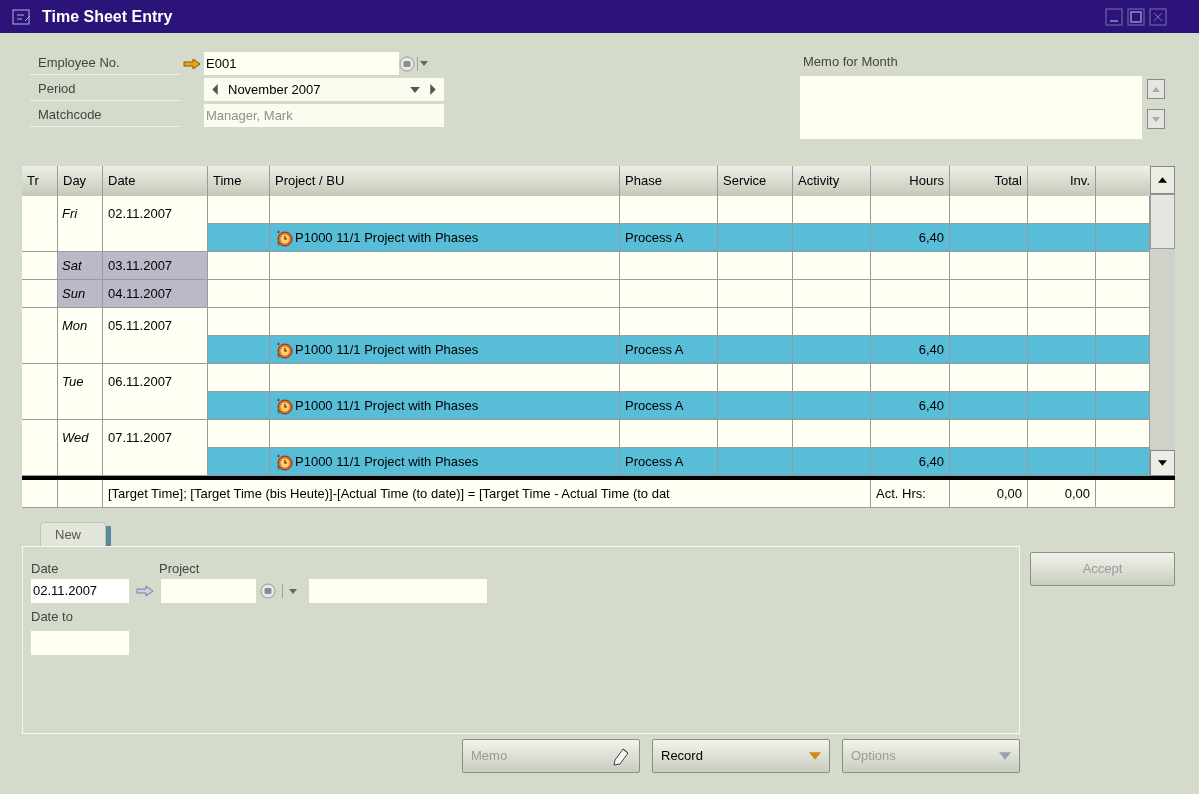  Describe the element at coordinates (755, 181) in the screenshot. I see `column-header: Service` at that location.